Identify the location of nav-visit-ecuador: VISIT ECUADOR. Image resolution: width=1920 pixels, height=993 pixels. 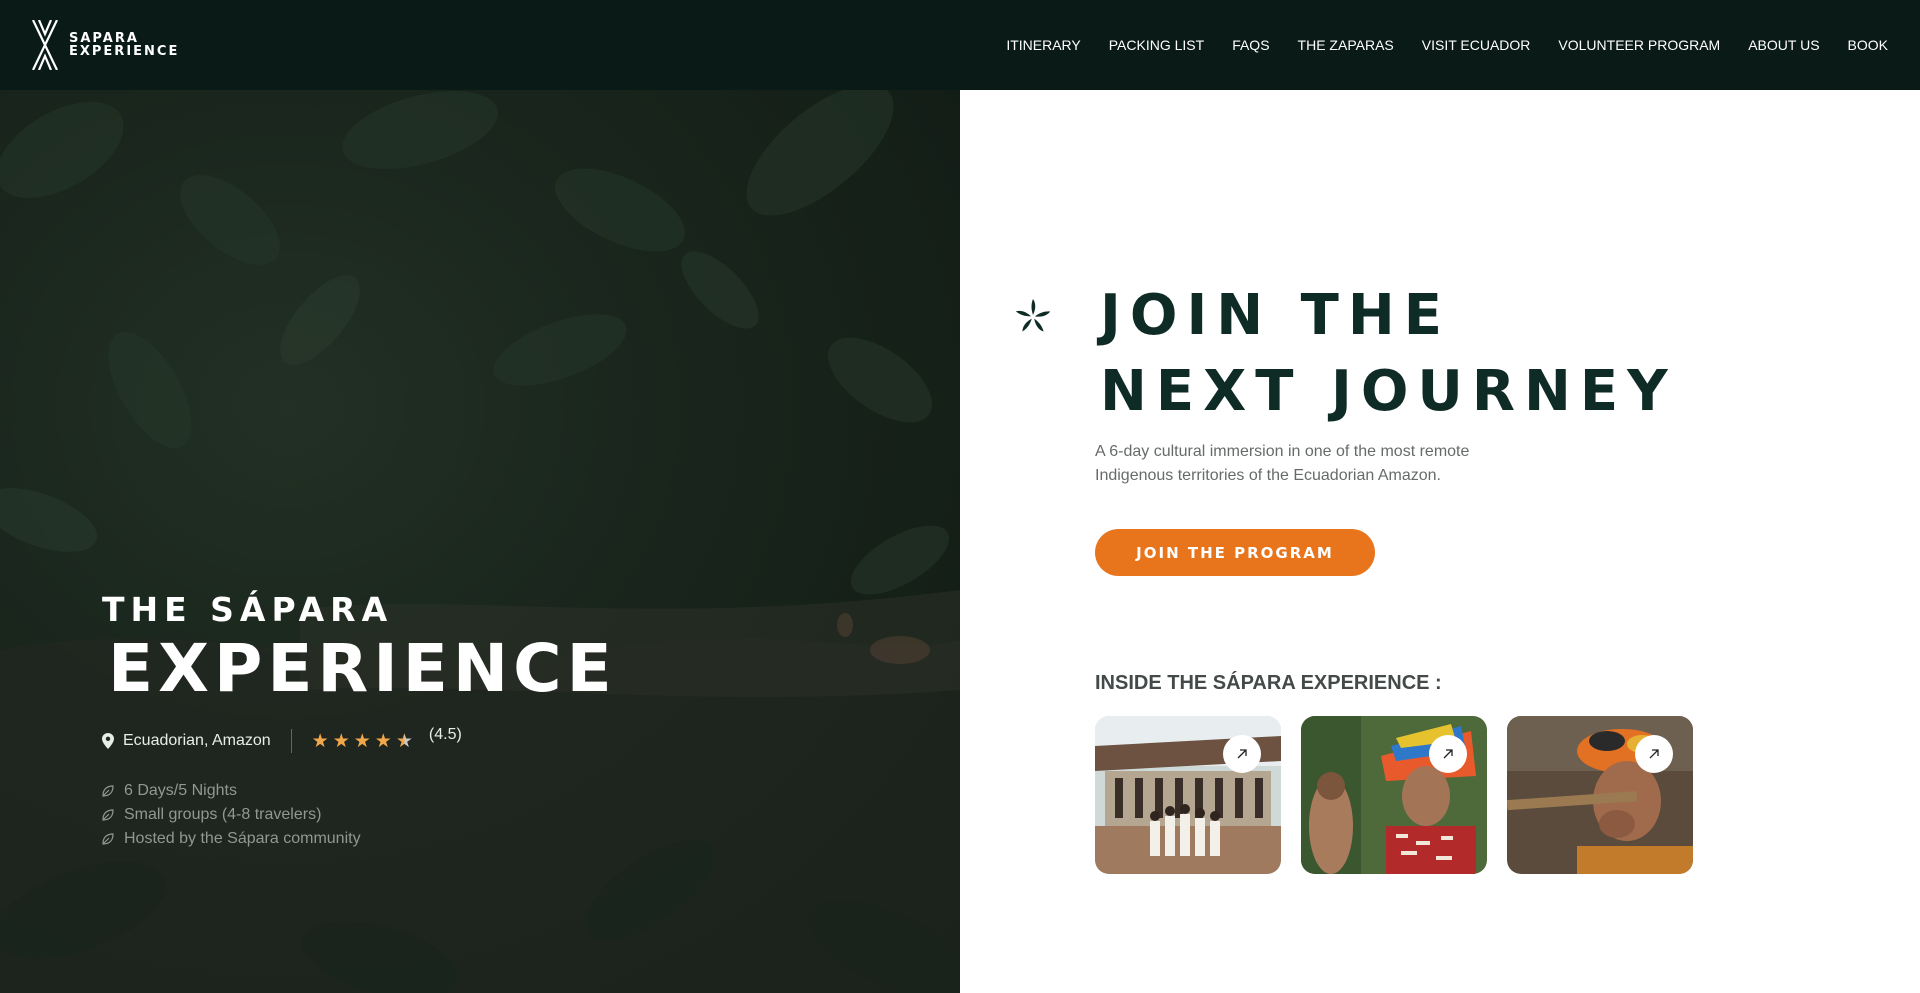
(1476, 45).